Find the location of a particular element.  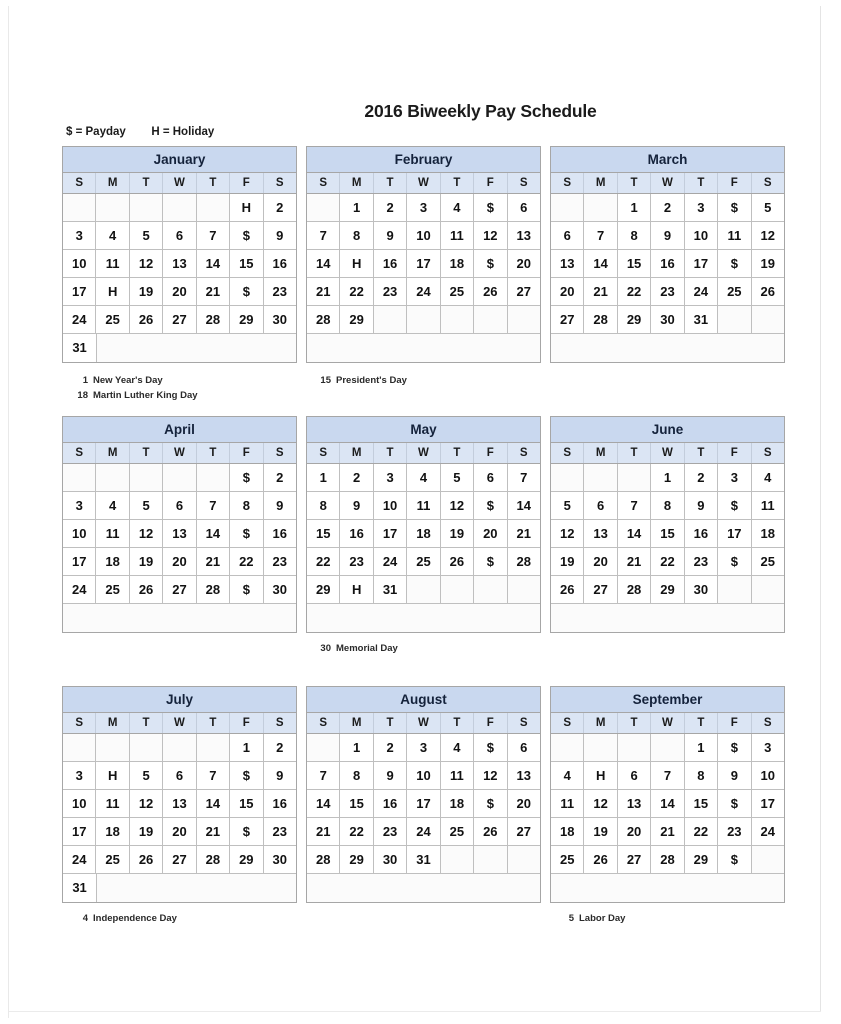

day-cell: 6 is located at coordinates (568, 235).